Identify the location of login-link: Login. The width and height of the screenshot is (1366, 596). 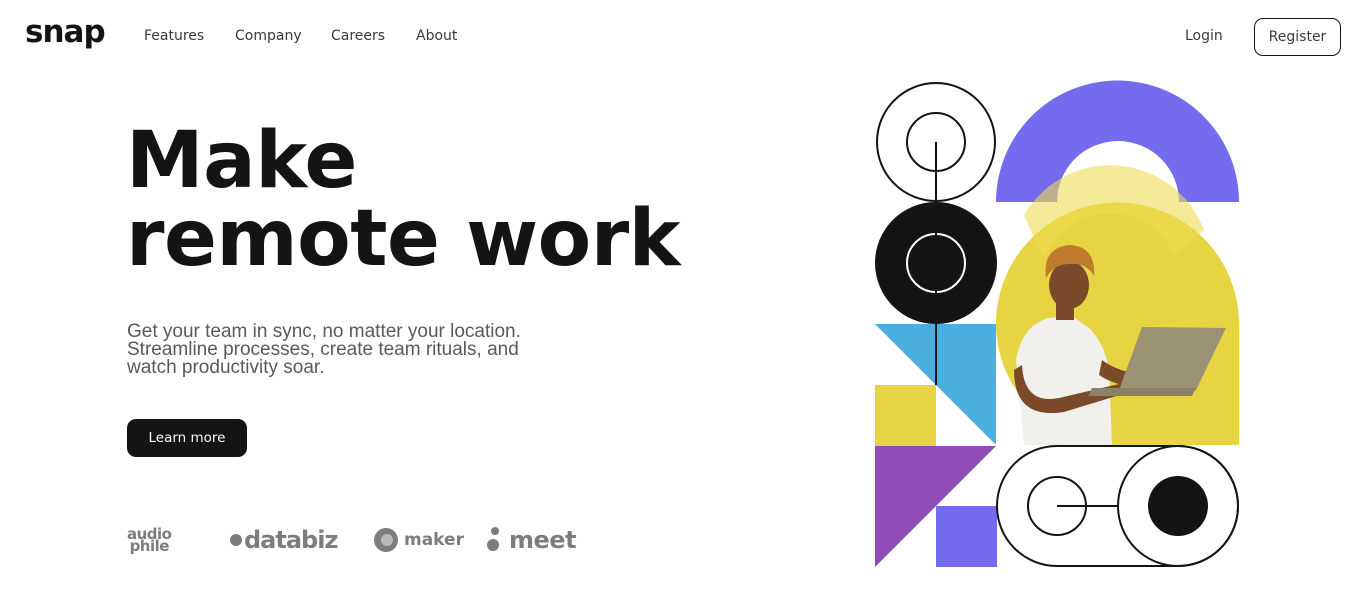
(1204, 36).